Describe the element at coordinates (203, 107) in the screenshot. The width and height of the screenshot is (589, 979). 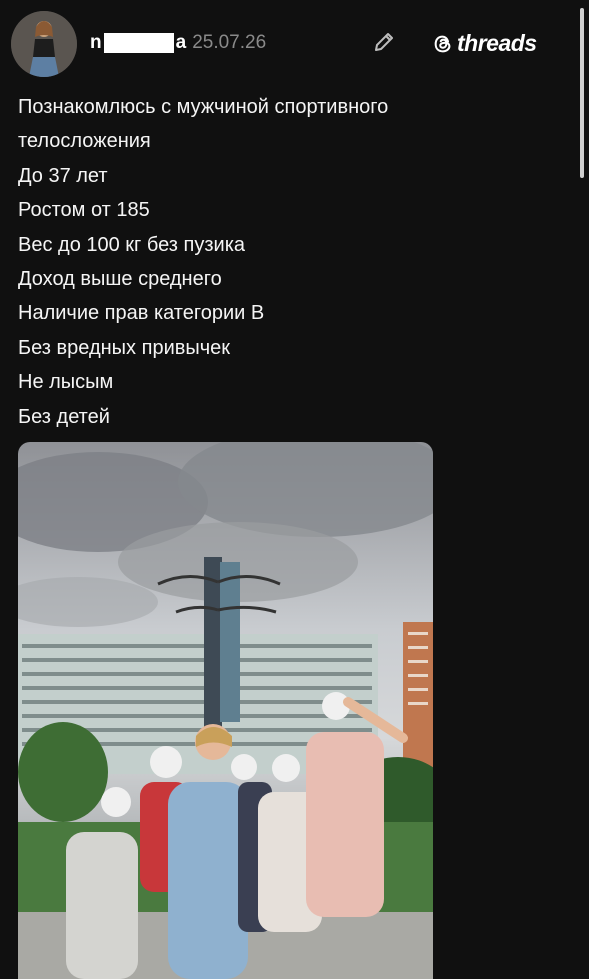
I see `post-line: Познакомлюсь с мужчиной спортивного` at that location.